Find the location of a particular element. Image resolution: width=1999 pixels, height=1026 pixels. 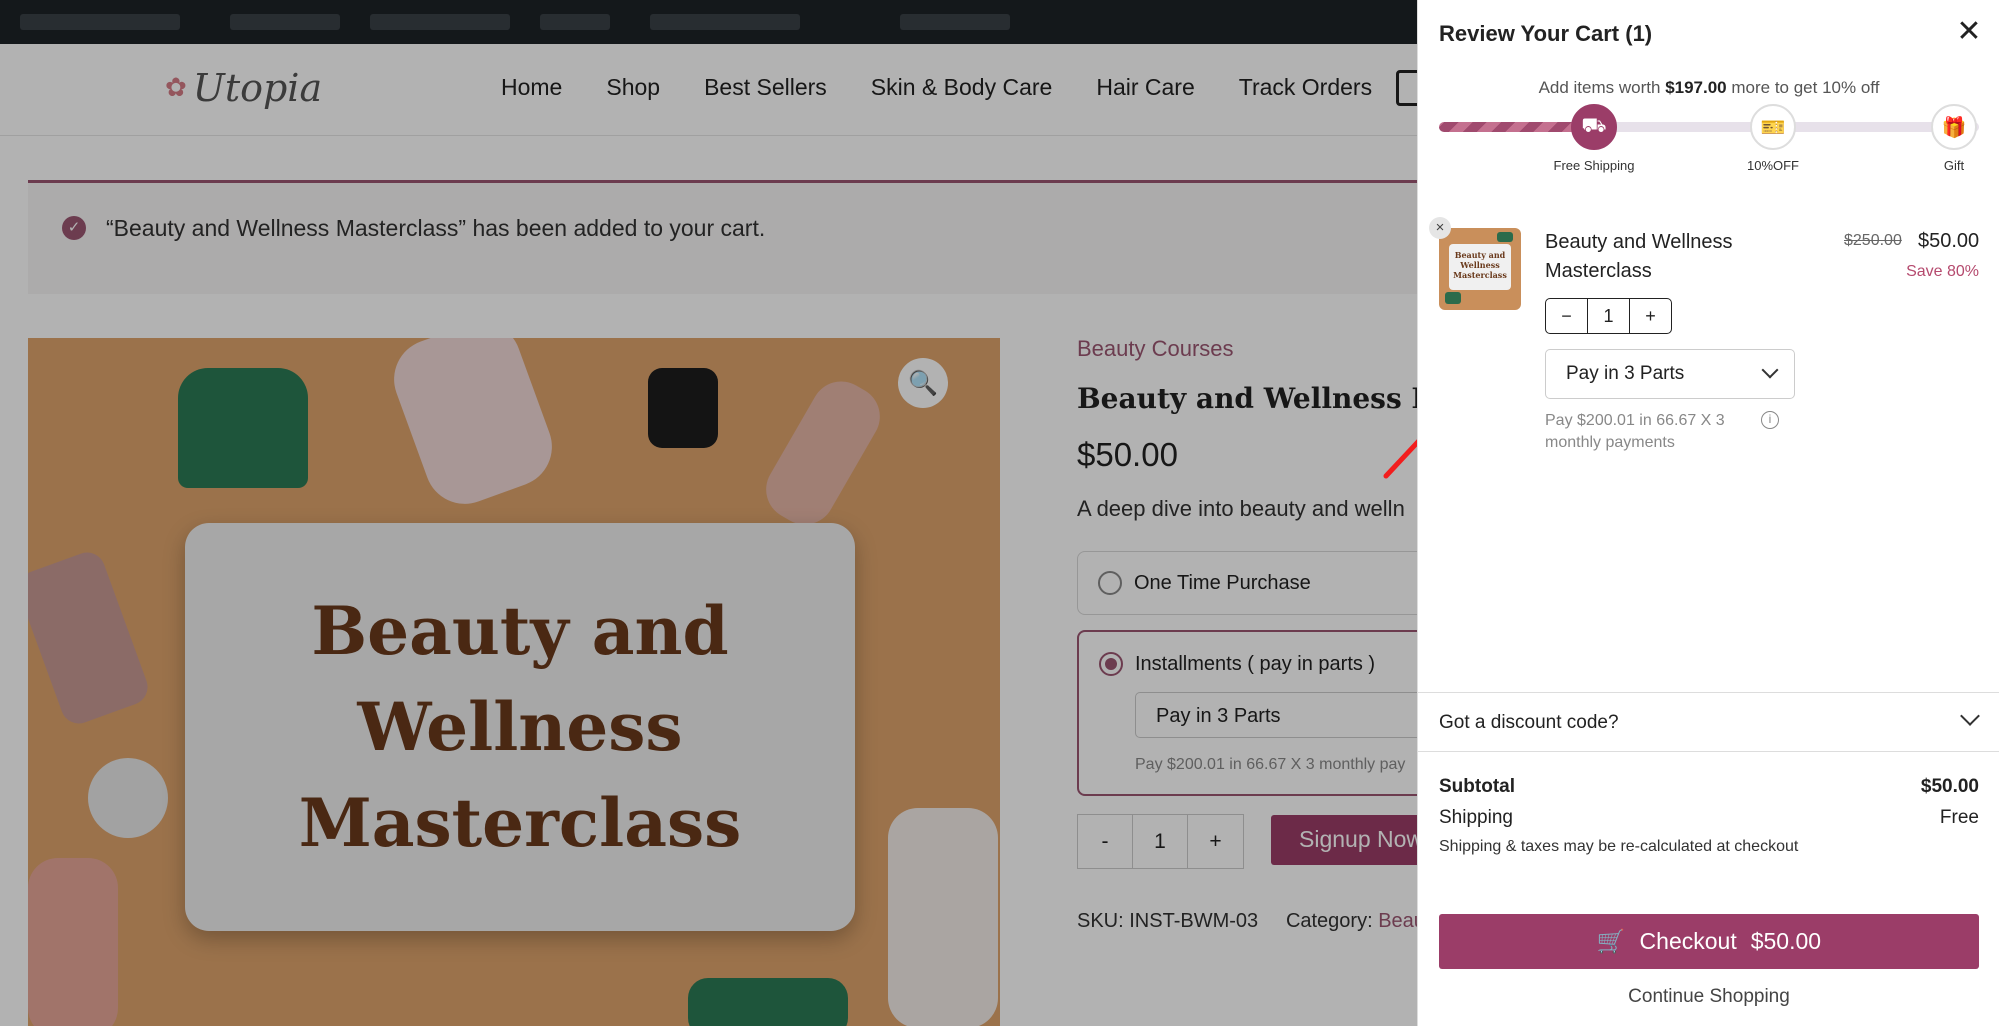

discount-code-toggle: Got a discount code? is located at coordinates (1708, 722).